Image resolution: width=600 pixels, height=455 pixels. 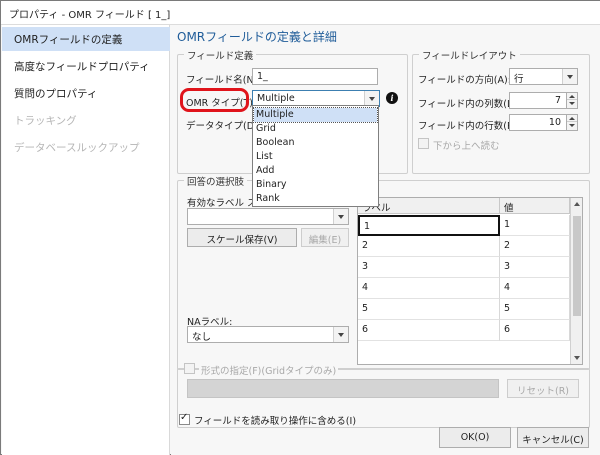 I want to click on format-label: 形式の指定(F)(Gridタイプのみ), so click(x=269, y=370).